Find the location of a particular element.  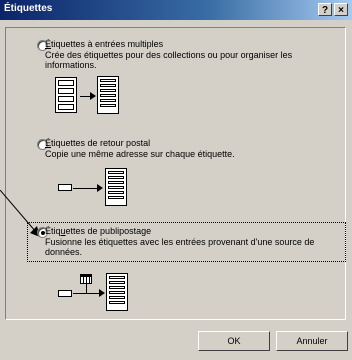

option-return-address-title: Étiquettes de retour postal is located at coordinates (97, 143).